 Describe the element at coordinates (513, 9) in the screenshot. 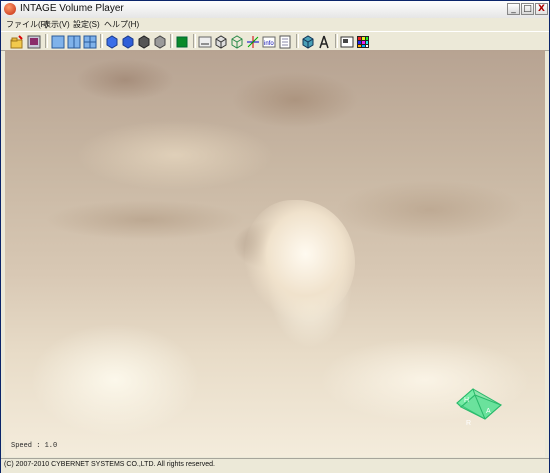

I see `minimize-button: _` at that location.